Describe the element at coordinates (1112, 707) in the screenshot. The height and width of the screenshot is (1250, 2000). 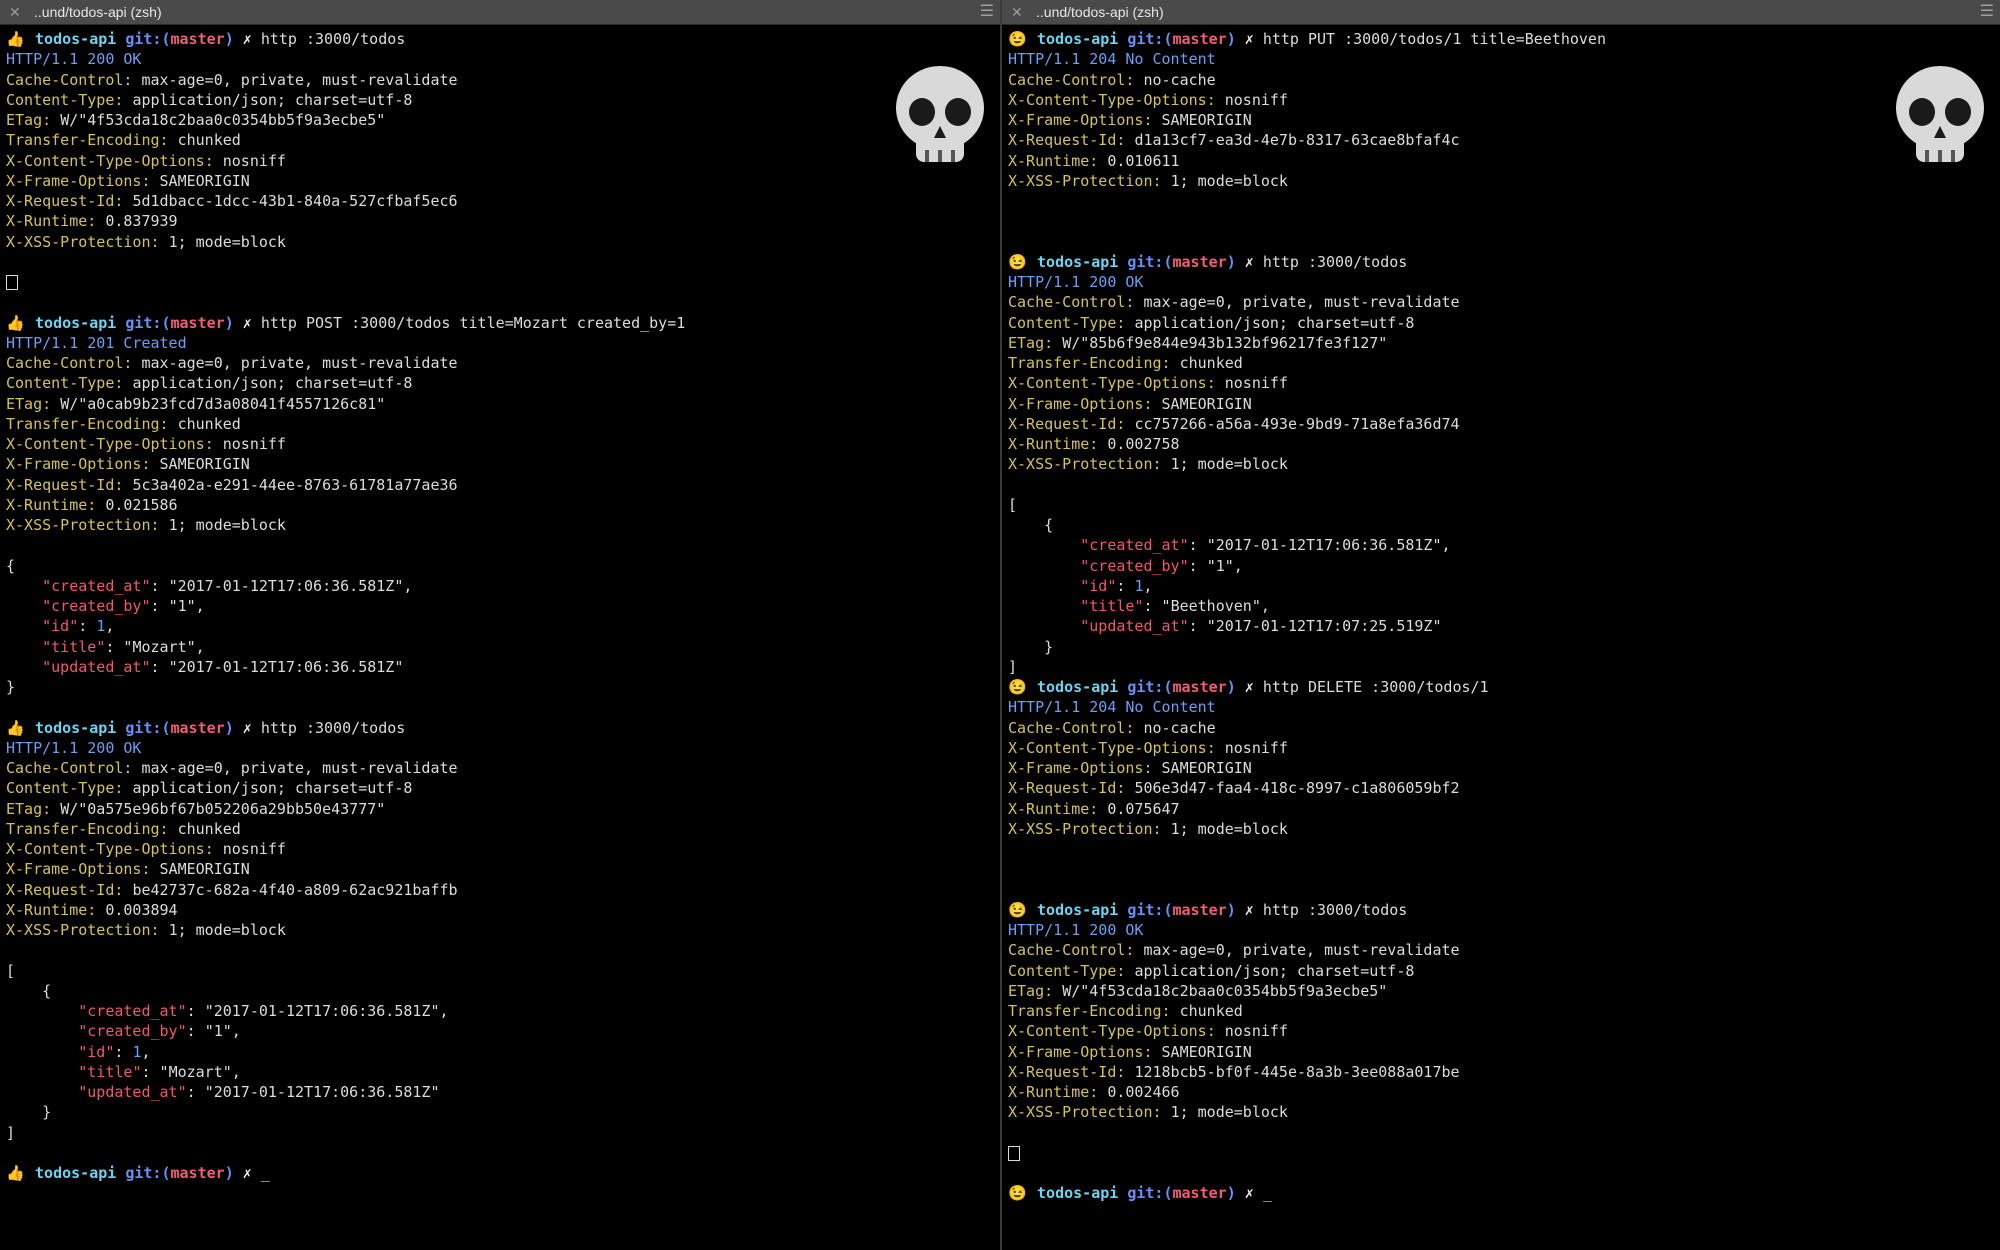
I see `http-status: HTTP/1.1 204 No Content` at that location.